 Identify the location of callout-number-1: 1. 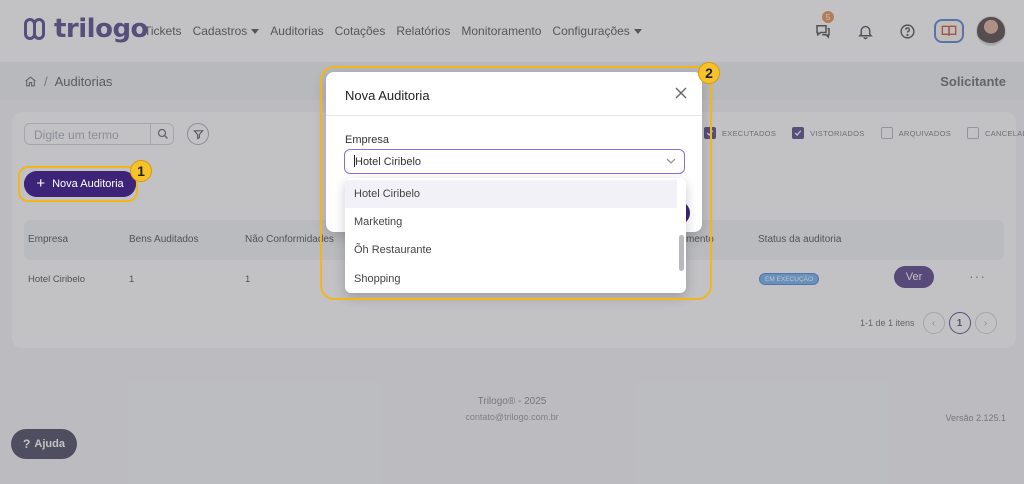
(141, 171).